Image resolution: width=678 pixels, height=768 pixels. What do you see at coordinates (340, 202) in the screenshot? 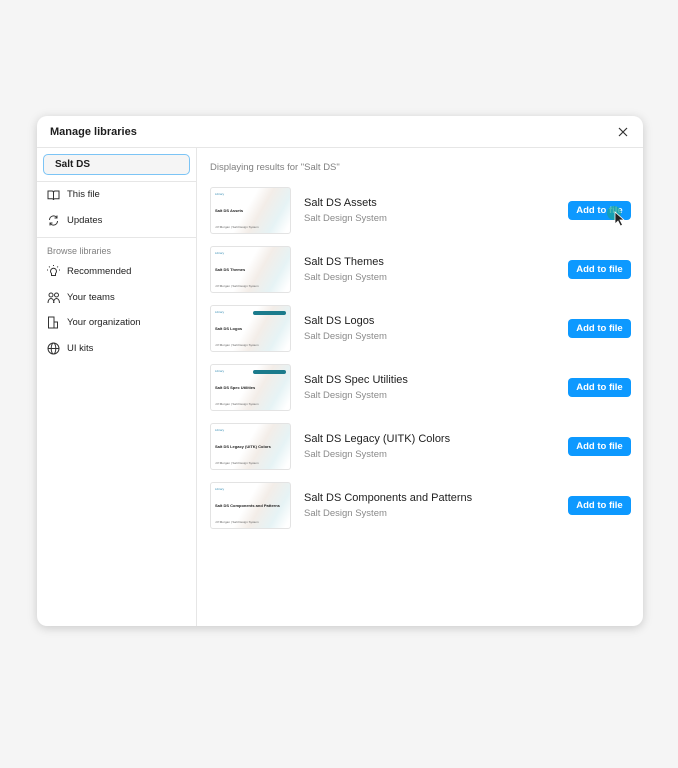
I see `library-name: Salt DS Assets` at bounding box center [340, 202].